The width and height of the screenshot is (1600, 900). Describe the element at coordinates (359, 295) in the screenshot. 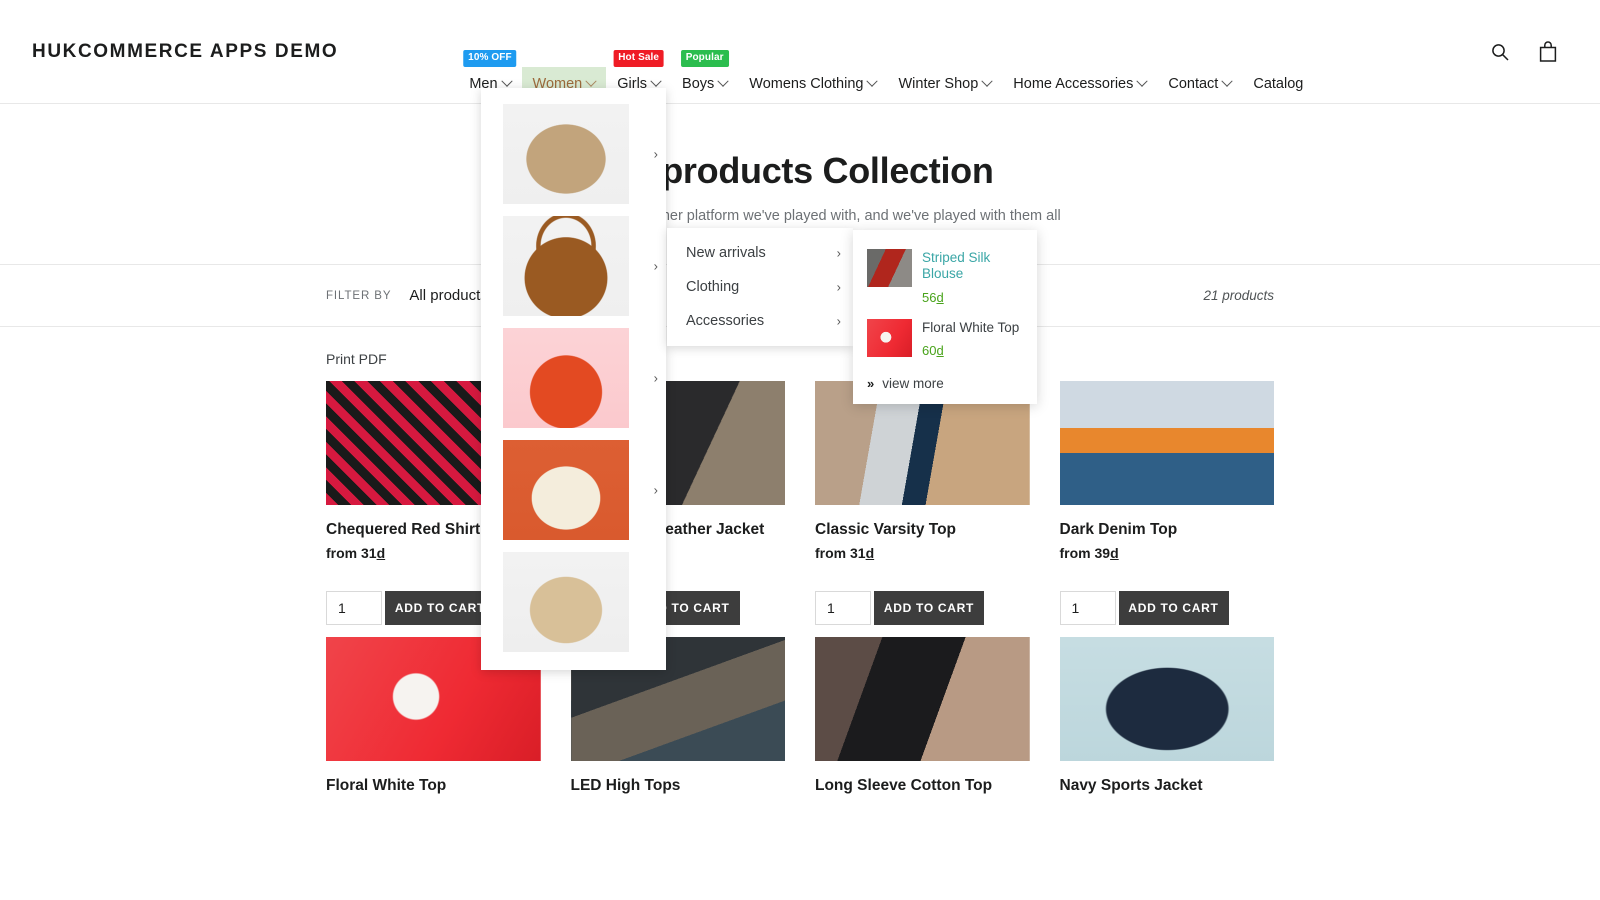

I see `filter-by-label: FILTER BY` at that location.